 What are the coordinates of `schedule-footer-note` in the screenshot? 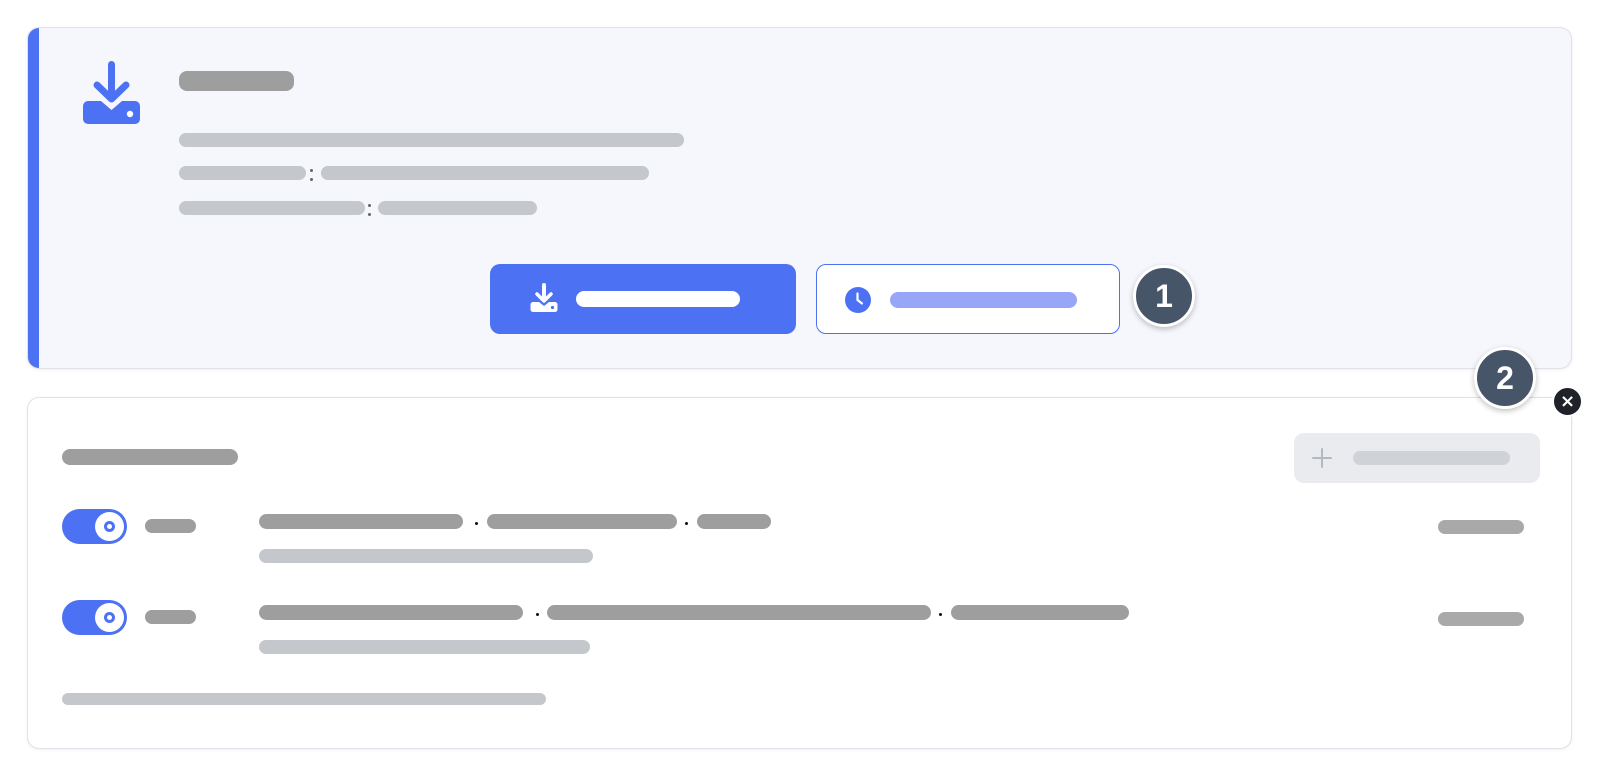 It's located at (304, 699).